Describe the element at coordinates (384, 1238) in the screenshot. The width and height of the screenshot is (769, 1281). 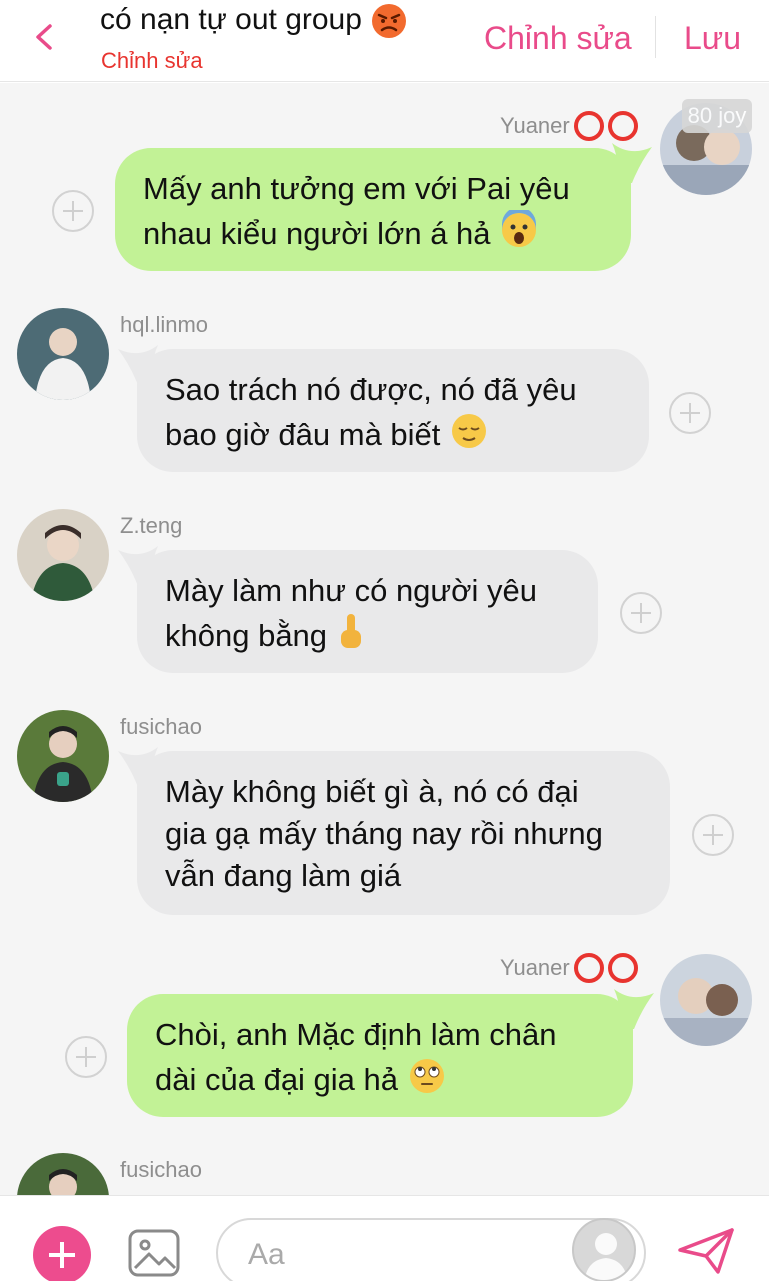
I see `composer-bar: Aa` at that location.